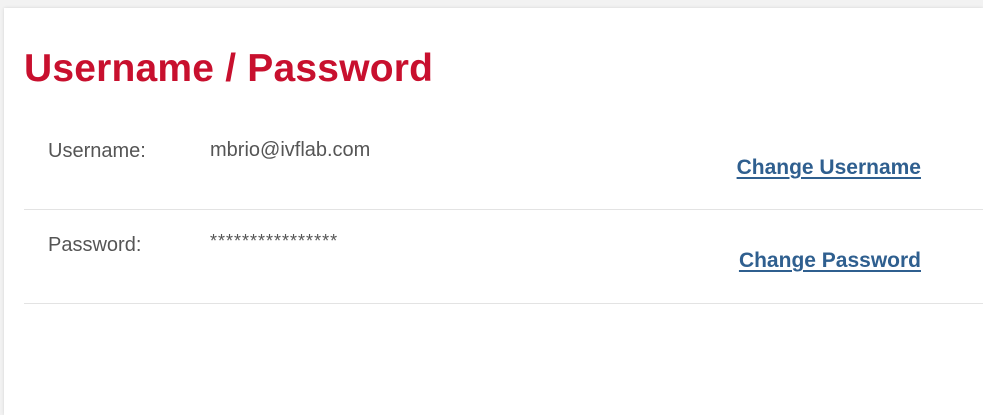 The width and height of the screenshot is (983, 415). Describe the element at coordinates (97, 151) in the screenshot. I see `username-label: Username:` at that location.